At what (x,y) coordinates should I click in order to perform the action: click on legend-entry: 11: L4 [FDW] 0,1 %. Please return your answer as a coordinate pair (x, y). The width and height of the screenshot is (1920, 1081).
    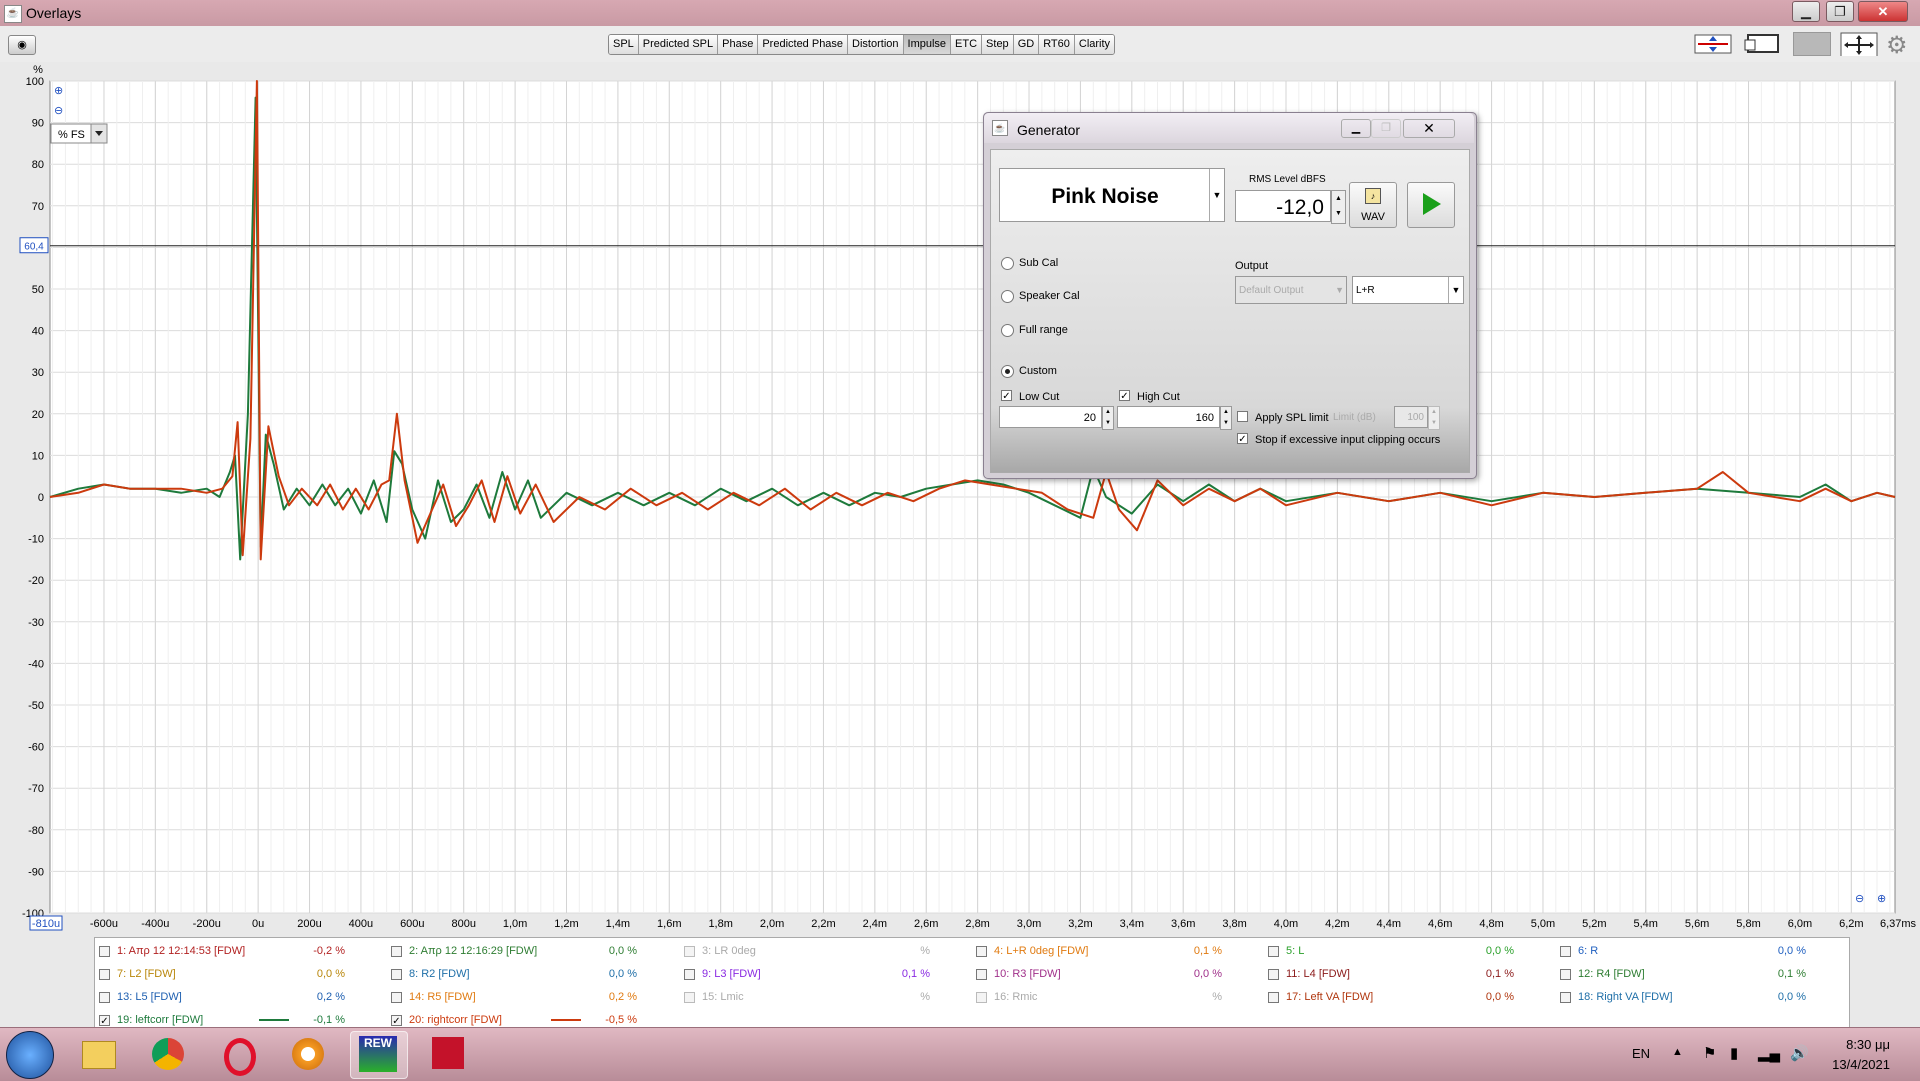
    Looking at the image, I should click on (1408, 974).